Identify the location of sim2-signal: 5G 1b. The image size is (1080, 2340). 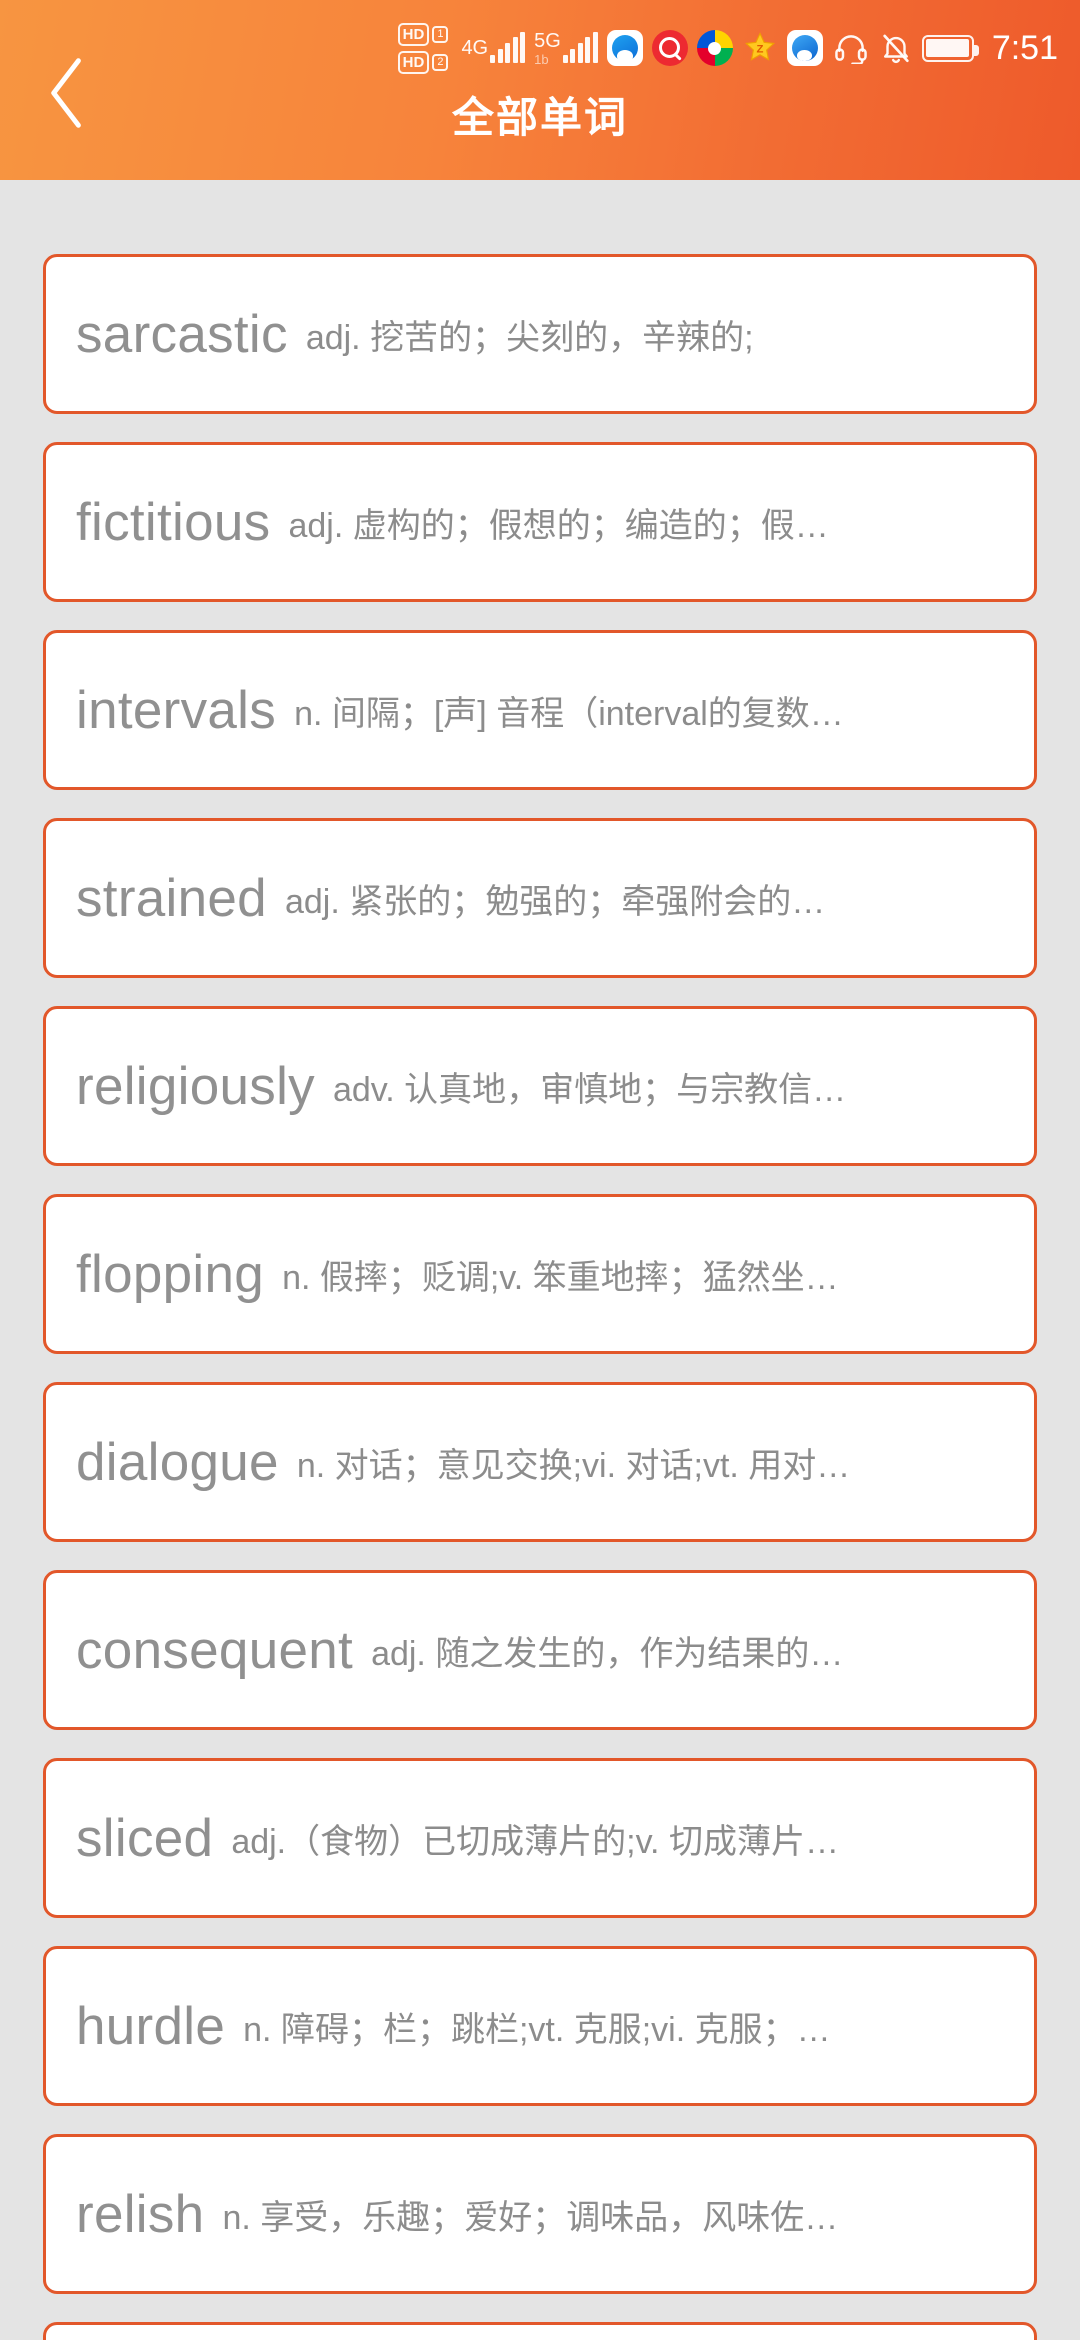
(566, 48).